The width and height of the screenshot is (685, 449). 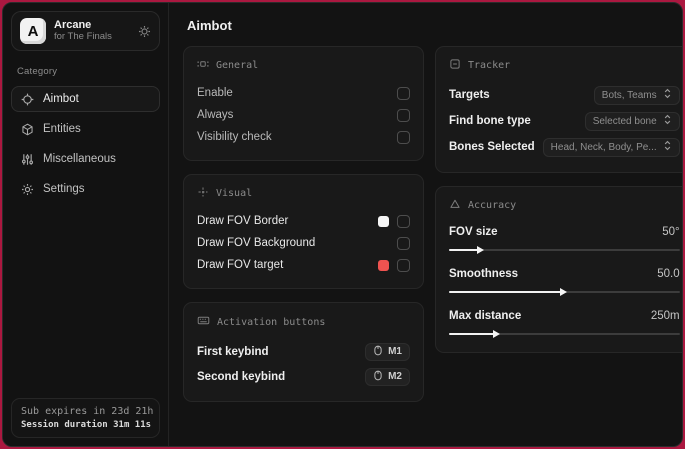 What do you see at coordinates (403, 265) in the screenshot?
I see `fov-target-checkbox` at bounding box center [403, 265].